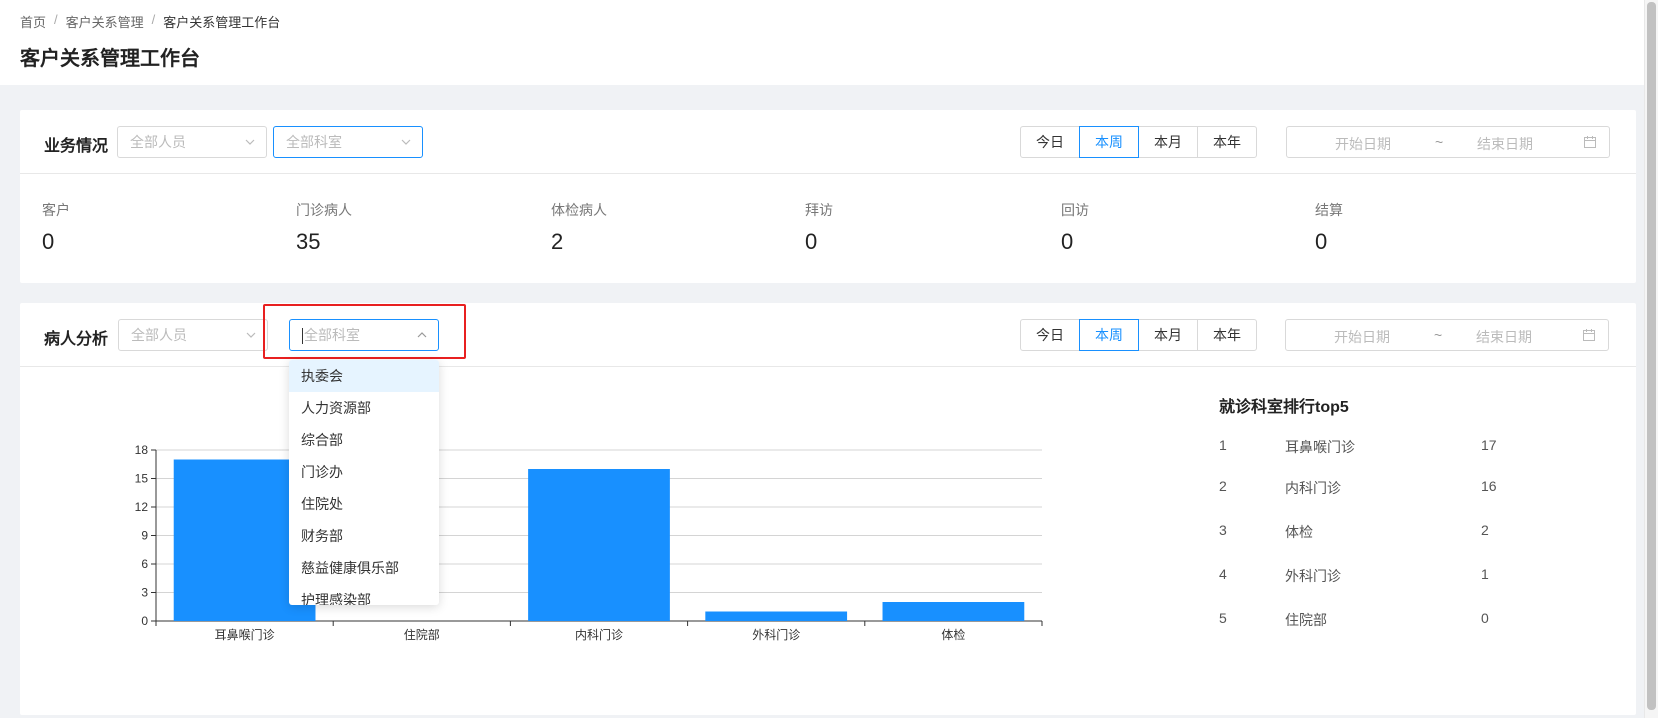 The width and height of the screenshot is (1658, 718). What do you see at coordinates (1223, 486) in the screenshot?
I see `ranking-index: 2` at bounding box center [1223, 486].